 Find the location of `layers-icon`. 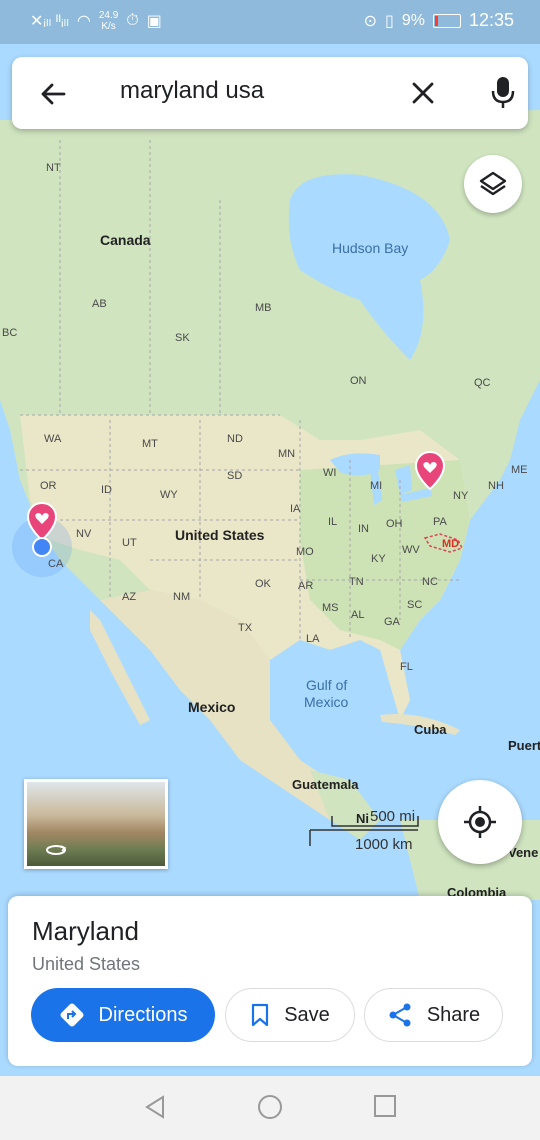

layers-icon is located at coordinates (493, 183).